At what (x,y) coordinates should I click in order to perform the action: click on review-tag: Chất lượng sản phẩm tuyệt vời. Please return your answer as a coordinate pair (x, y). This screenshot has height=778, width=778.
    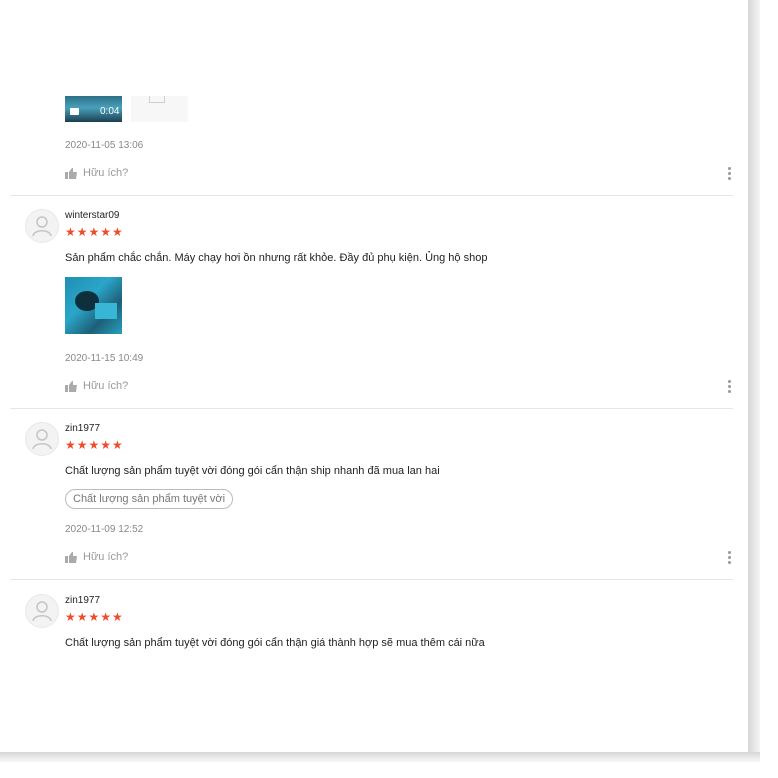
    Looking at the image, I should click on (149, 499).